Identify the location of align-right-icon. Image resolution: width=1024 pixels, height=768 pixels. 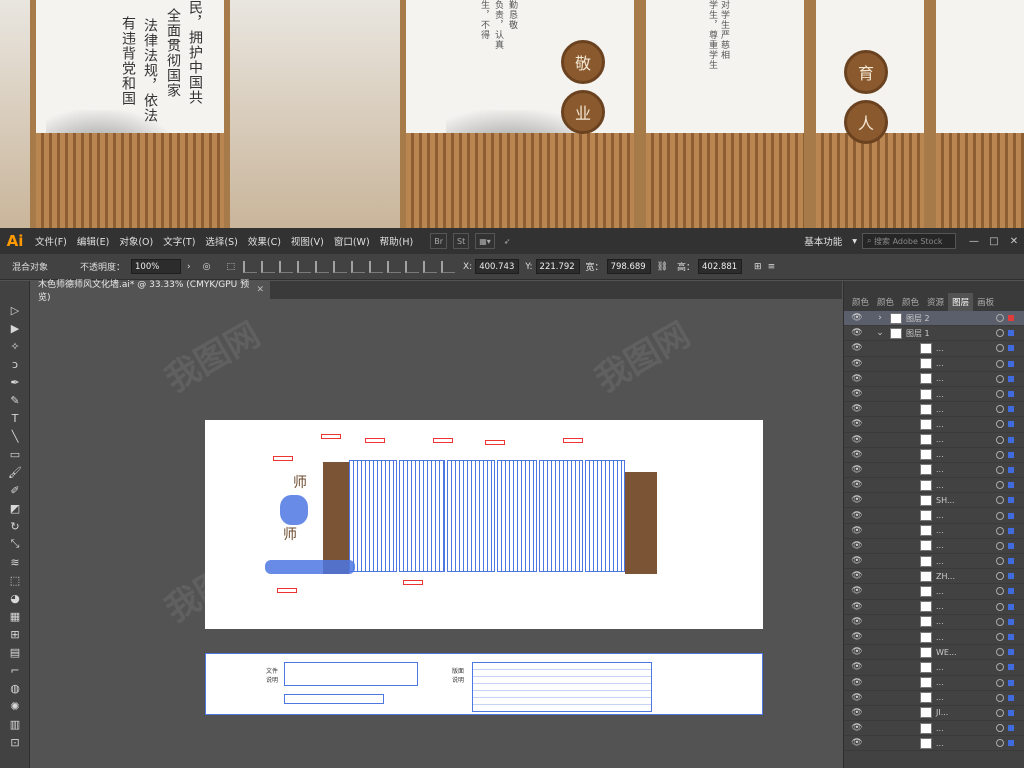
(286, 266).